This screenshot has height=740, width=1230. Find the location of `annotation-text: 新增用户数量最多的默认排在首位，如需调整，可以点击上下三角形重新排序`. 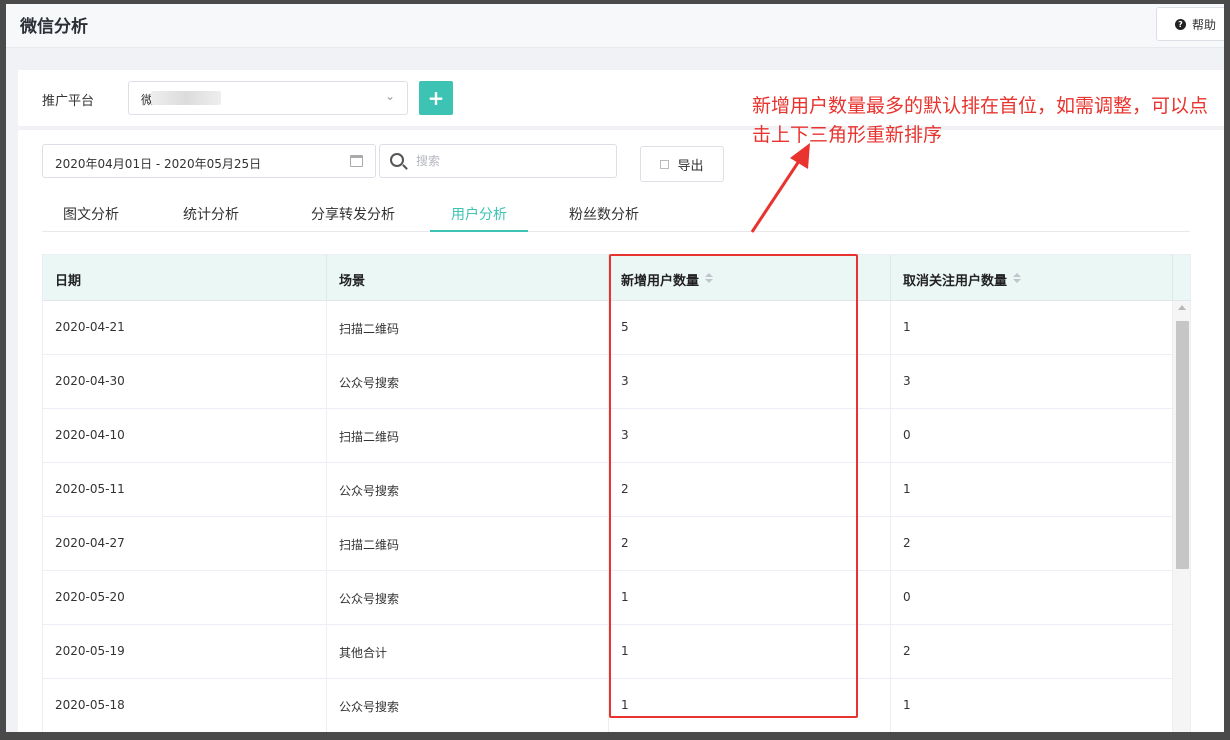

annotation-text: 新增用户数量最多的默认排在首位，如需调整，可以点击上下三角形重新排序 is located at coordinates (980, 120).